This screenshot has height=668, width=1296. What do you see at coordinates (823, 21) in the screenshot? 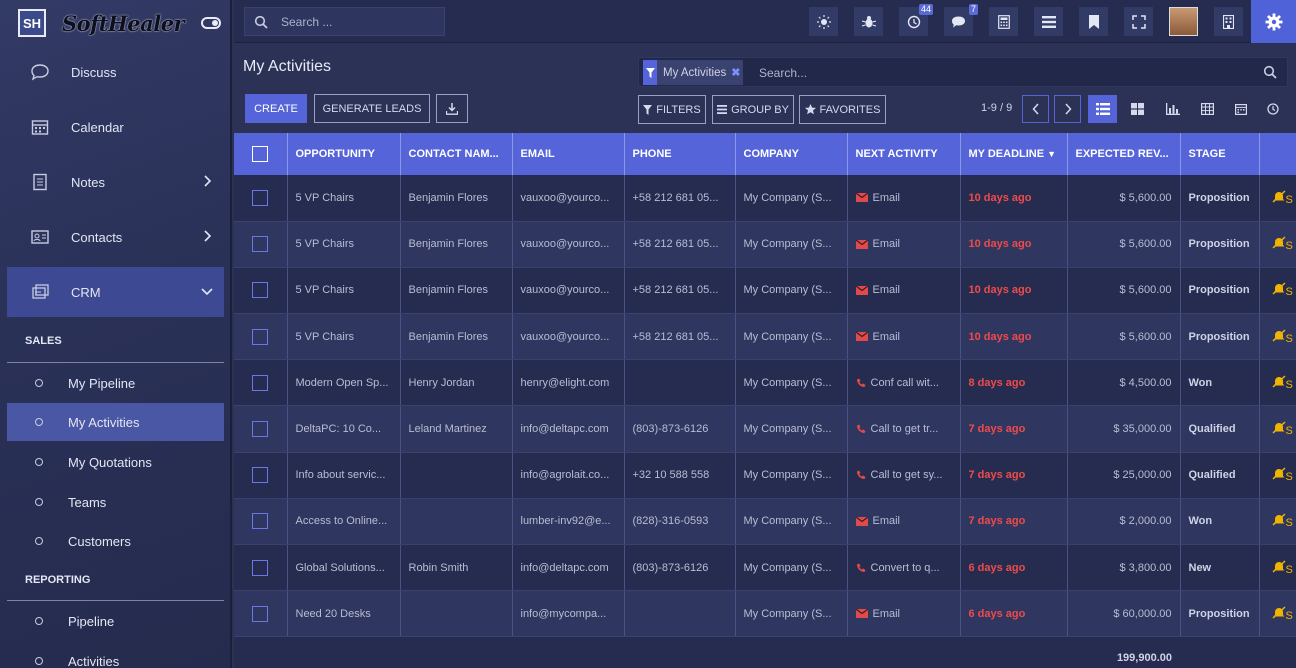
I see `theme-button` at bounding box center [823, 21].